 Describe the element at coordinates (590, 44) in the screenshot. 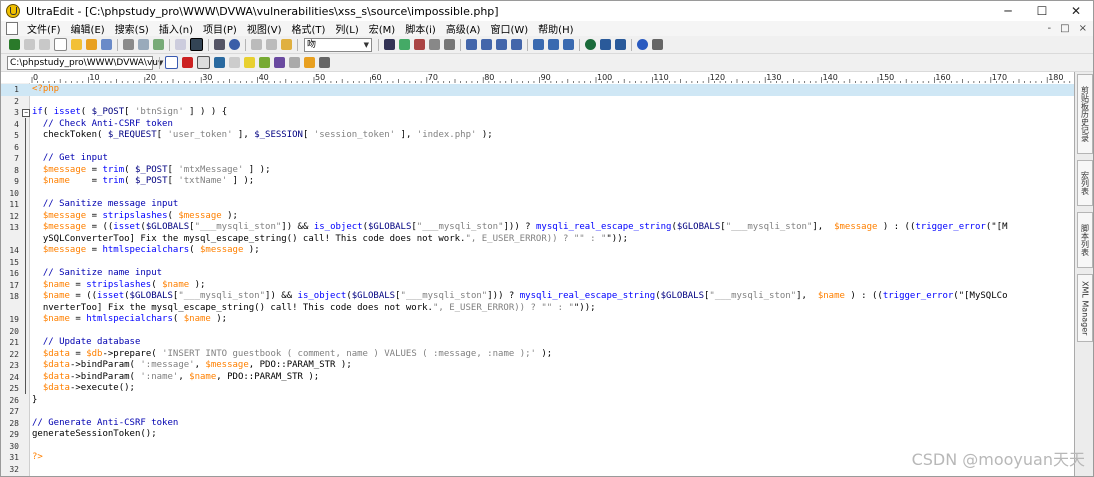

I see `ftp-icon` at that location.